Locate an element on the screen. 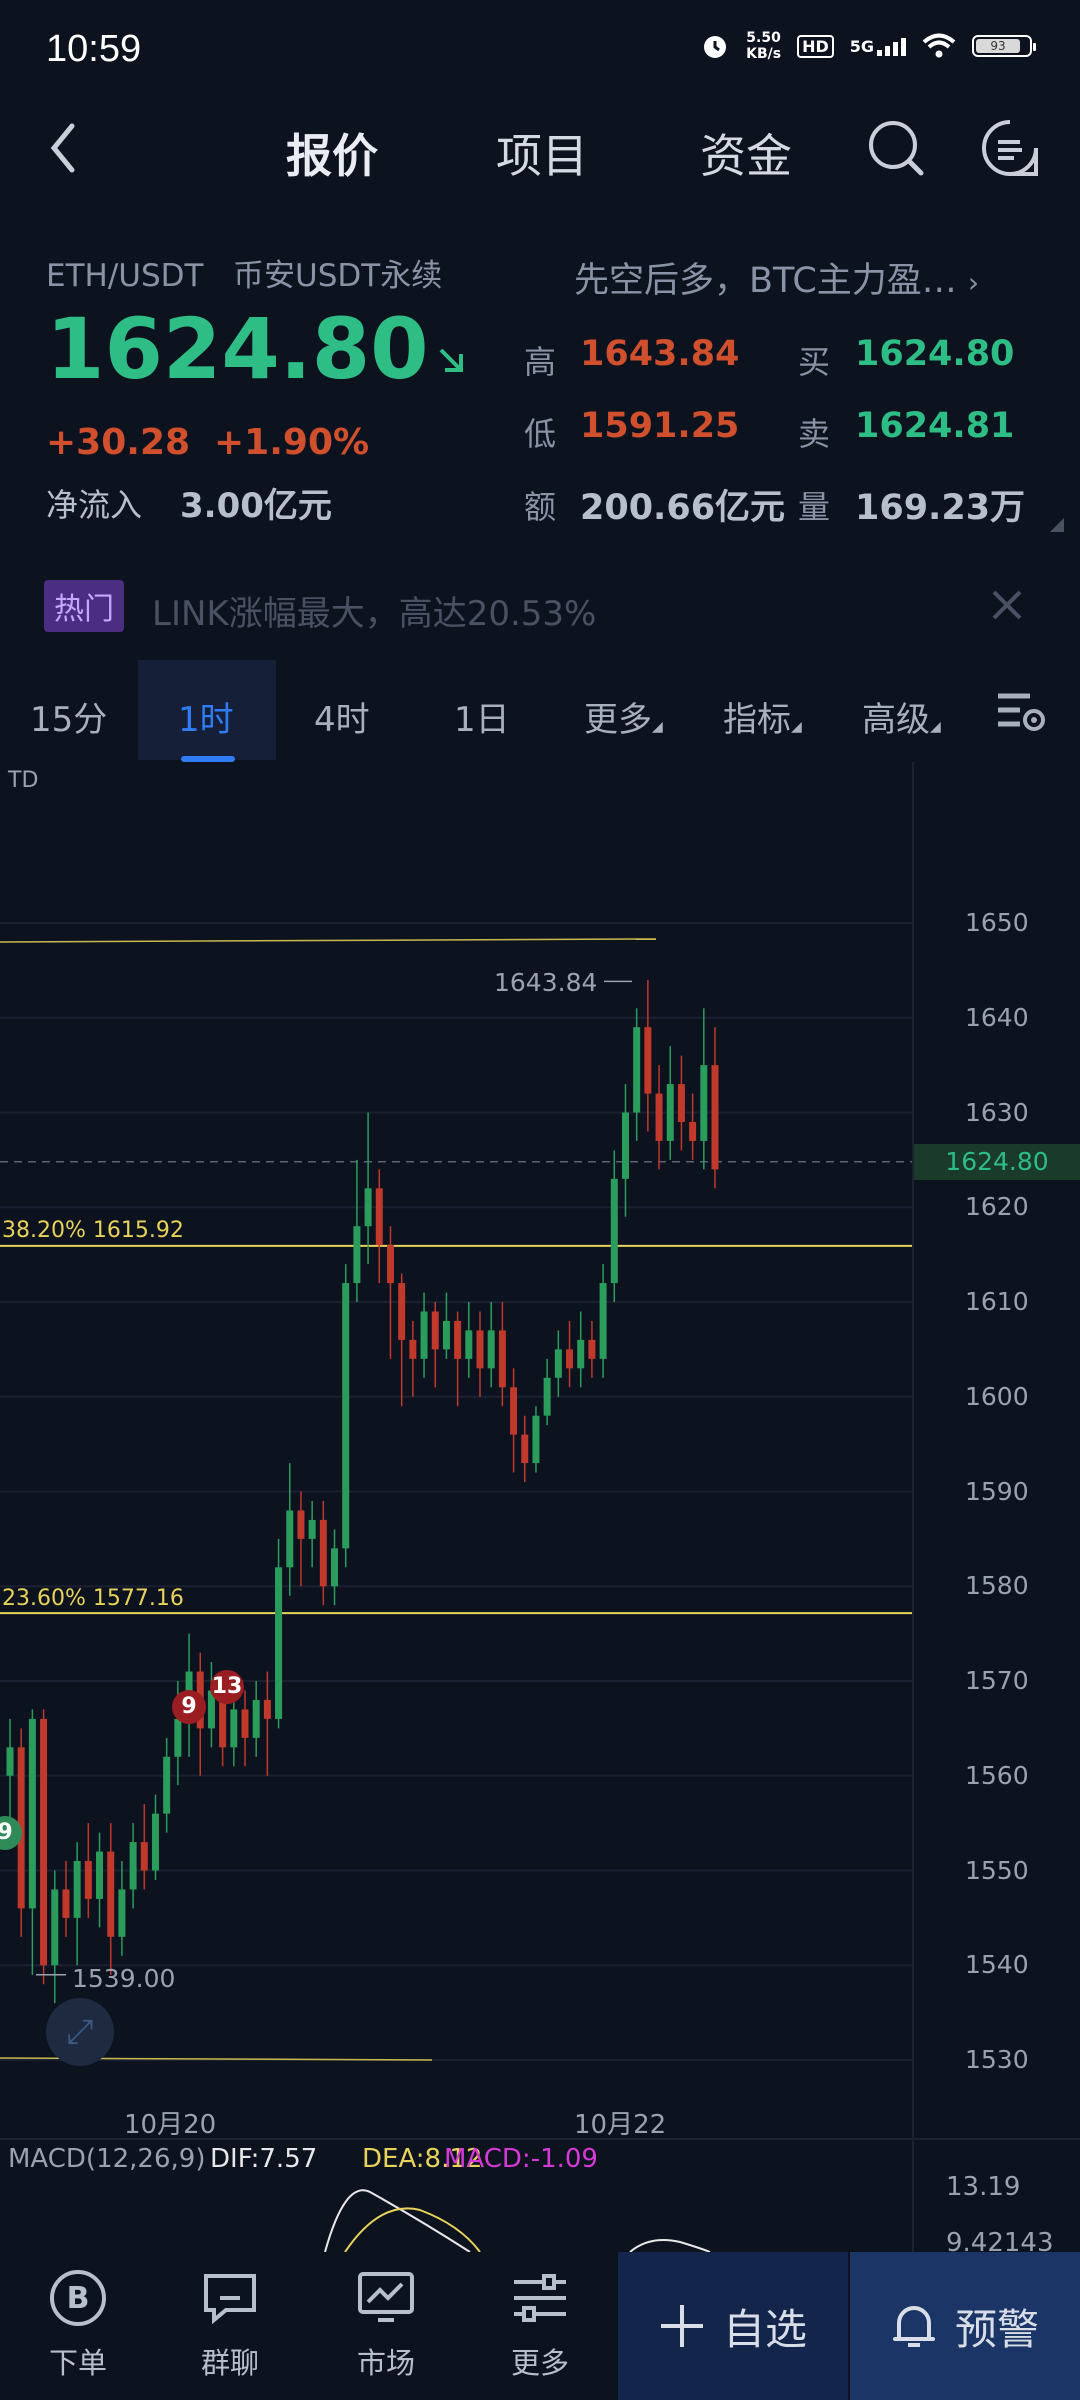 This screenshot has width=1080, height=2400. bottom-nav-more: 更多 is located at coordinates (540, 2322).